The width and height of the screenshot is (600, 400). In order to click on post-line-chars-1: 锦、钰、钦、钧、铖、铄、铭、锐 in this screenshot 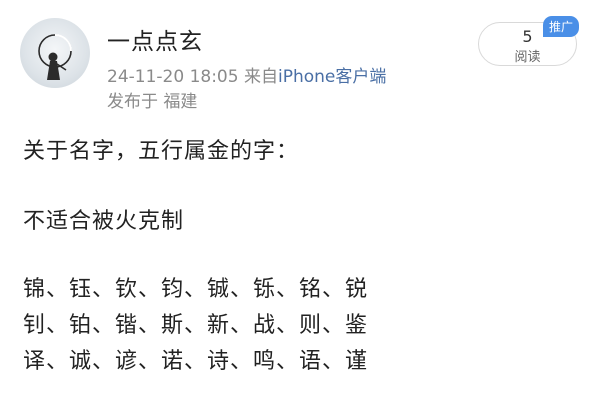, I will do `click(196, 289)`.